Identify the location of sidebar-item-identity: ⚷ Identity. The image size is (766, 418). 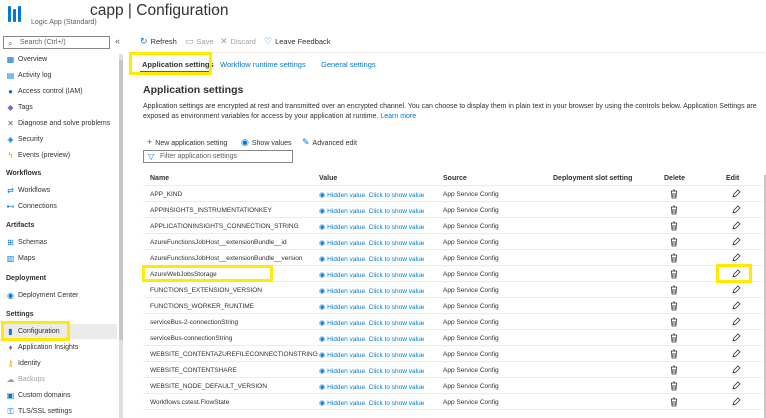
(60, 363).